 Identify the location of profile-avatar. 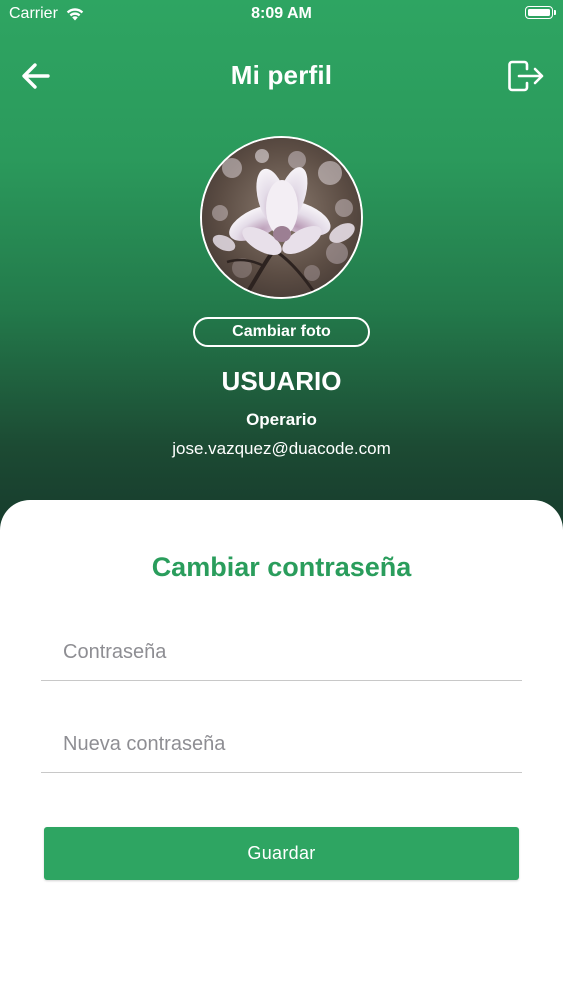
(281, 217).